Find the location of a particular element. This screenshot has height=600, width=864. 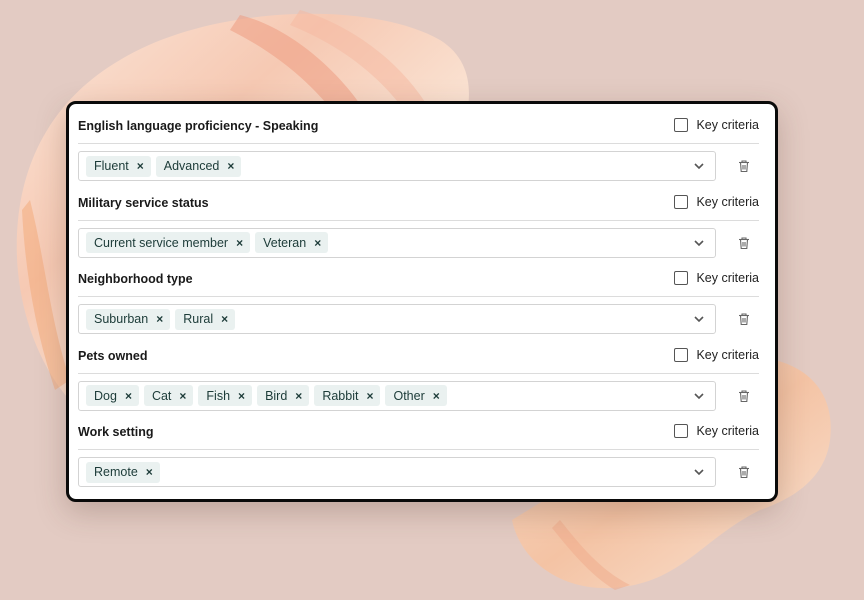

select-row: Current service member × Veteran × is located at coordinates (418, 241).